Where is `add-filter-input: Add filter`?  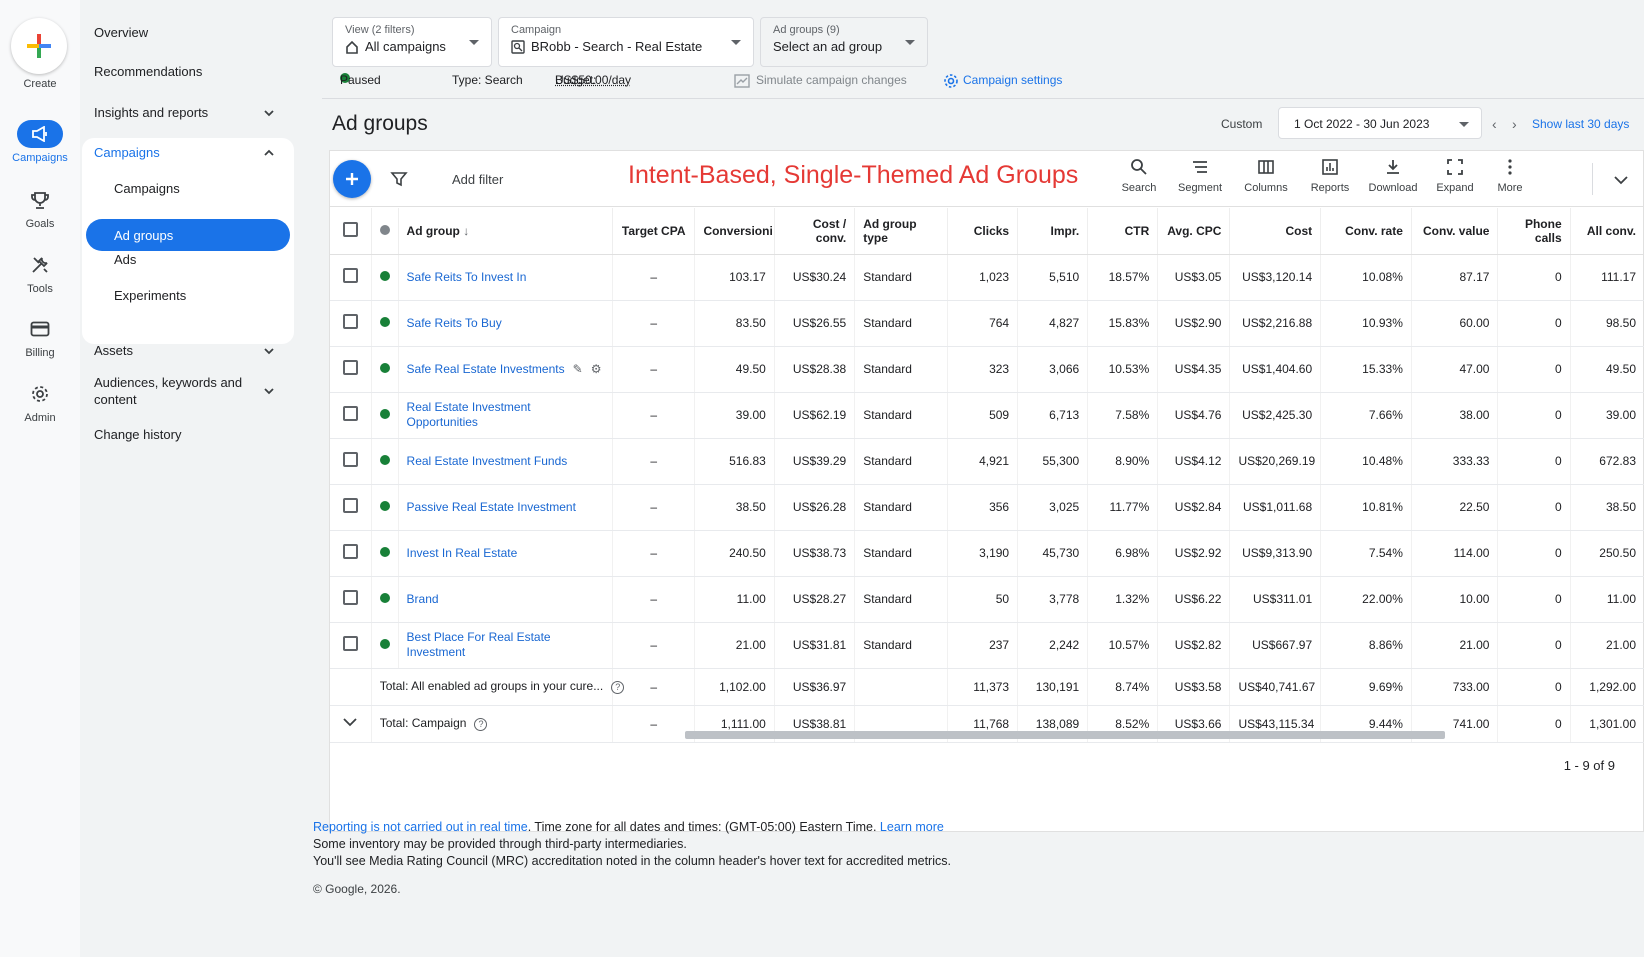
add-filter-input: Add filter is located at coordinates (477, 179).